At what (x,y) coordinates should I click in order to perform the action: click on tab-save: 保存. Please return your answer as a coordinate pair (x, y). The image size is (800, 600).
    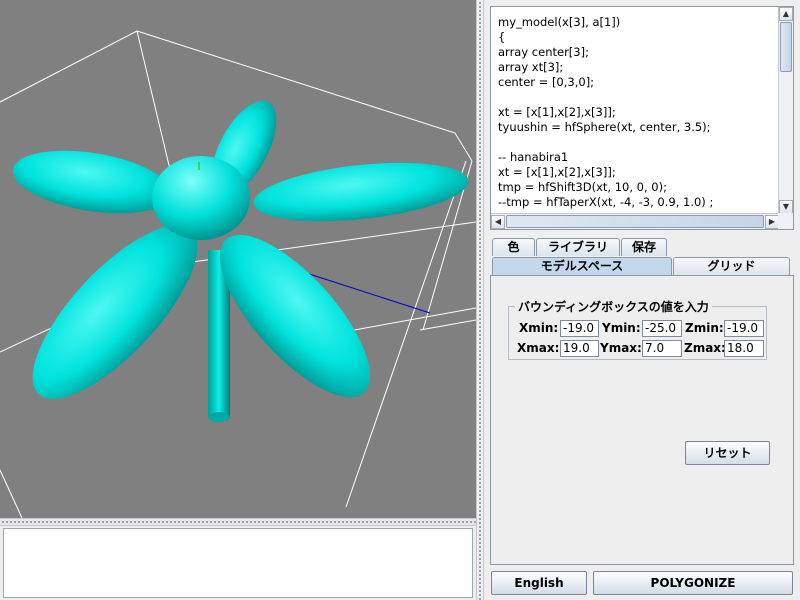
    Looking at the image, I should click on (644, 247).